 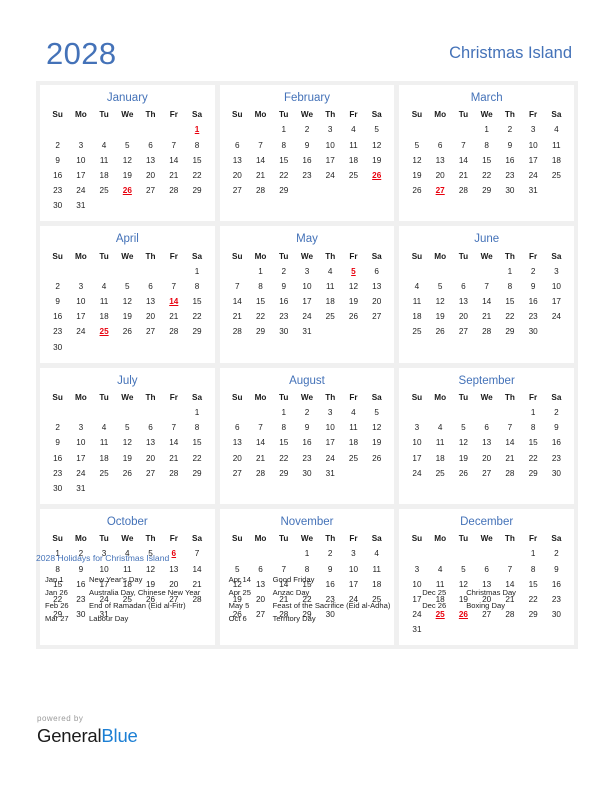 What do you see at coordinates (173, 301) in the screenshot?
I see `day-cell-holiday: 14` at bounding box center [173, 301].